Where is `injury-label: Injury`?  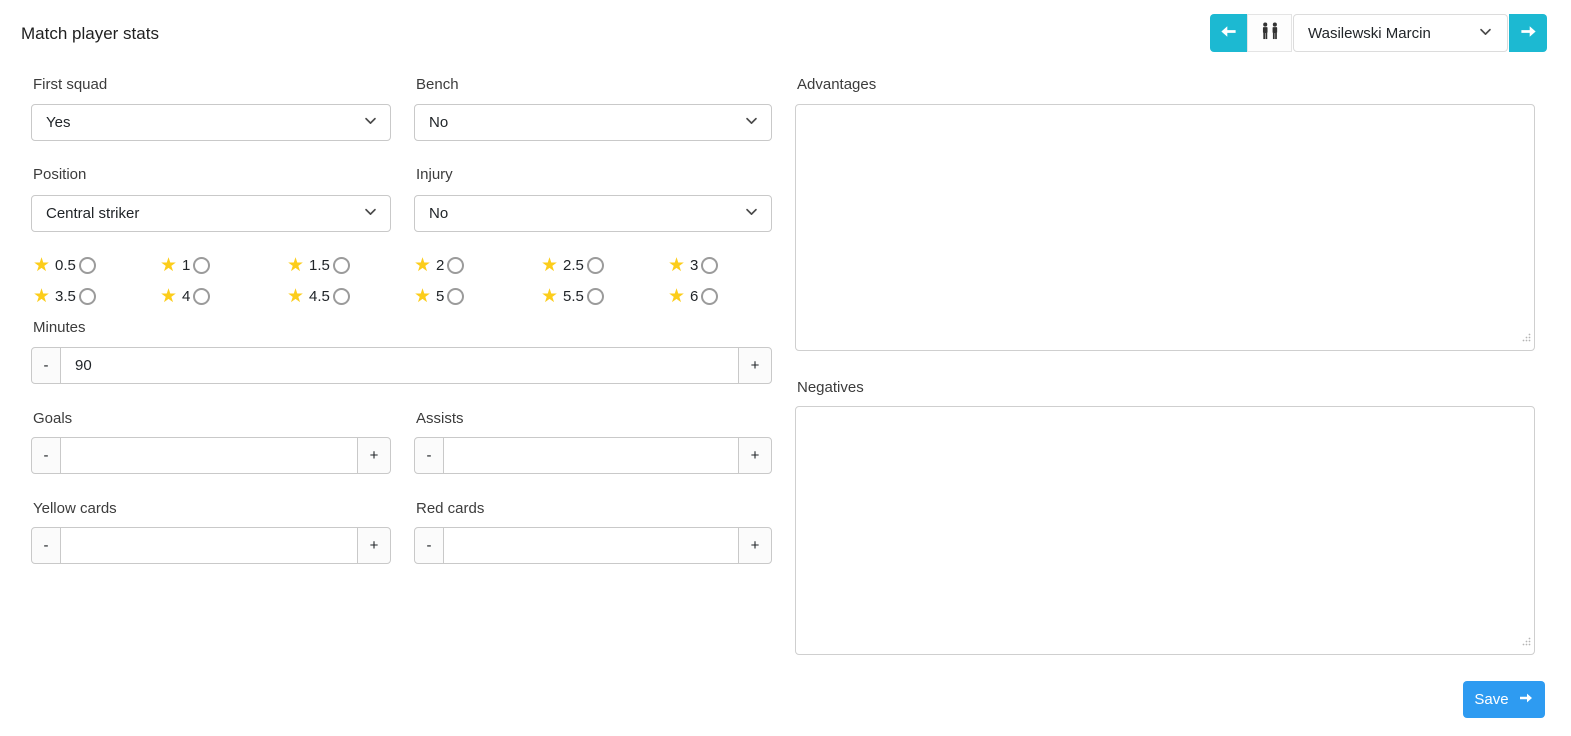 injury-label: Injury is located at coordinates (434, 174).